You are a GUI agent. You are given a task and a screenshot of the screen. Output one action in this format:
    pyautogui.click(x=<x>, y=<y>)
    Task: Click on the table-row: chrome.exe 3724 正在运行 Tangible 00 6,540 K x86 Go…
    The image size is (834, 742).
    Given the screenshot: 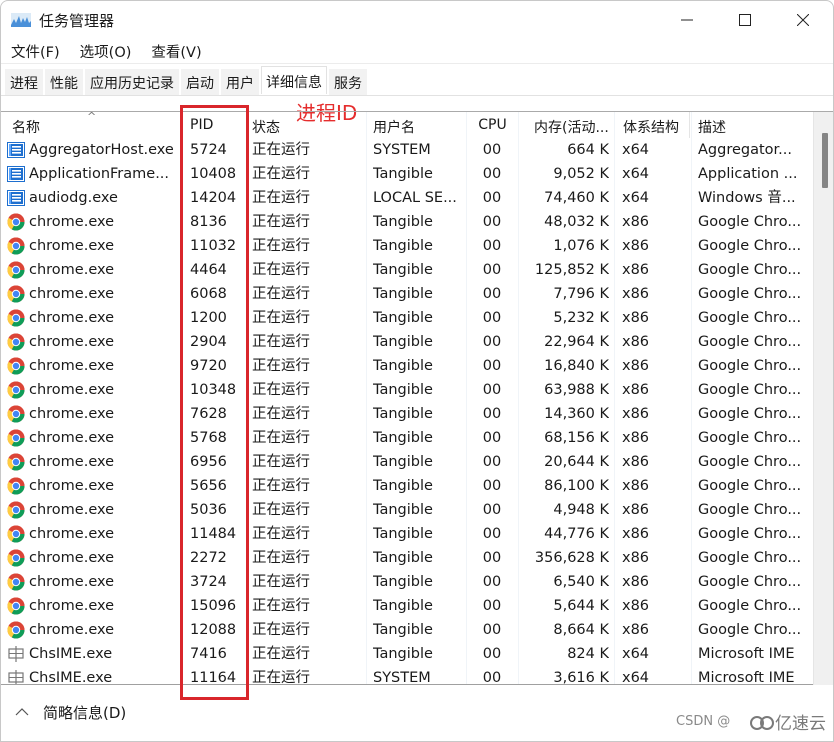 What is the action you would take?
    pyautogui.click(x=407, y=582)
    